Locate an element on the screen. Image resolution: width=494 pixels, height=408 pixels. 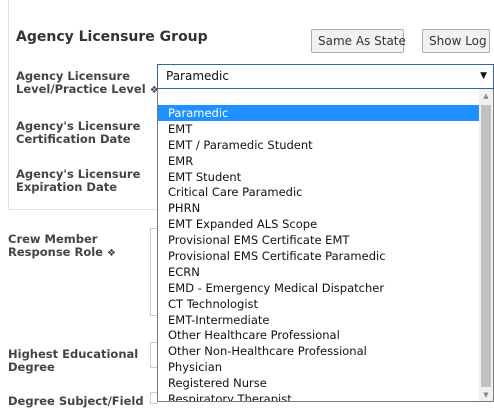
dropdown-option: EMT Student is located at coordinates (319, 177).